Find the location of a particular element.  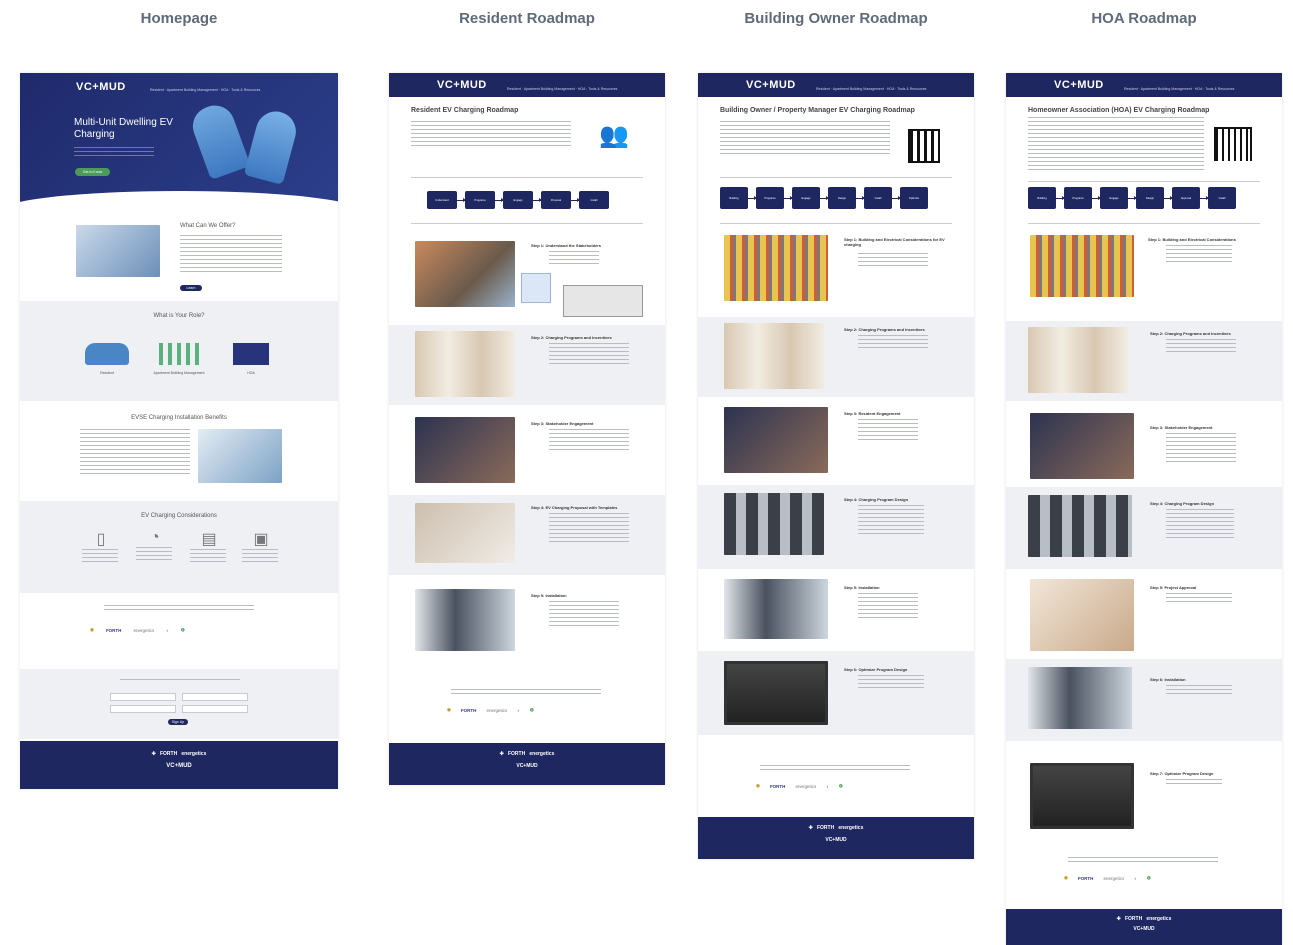

hero-cta-button: Get to Know is located at coordinates (92, 172).